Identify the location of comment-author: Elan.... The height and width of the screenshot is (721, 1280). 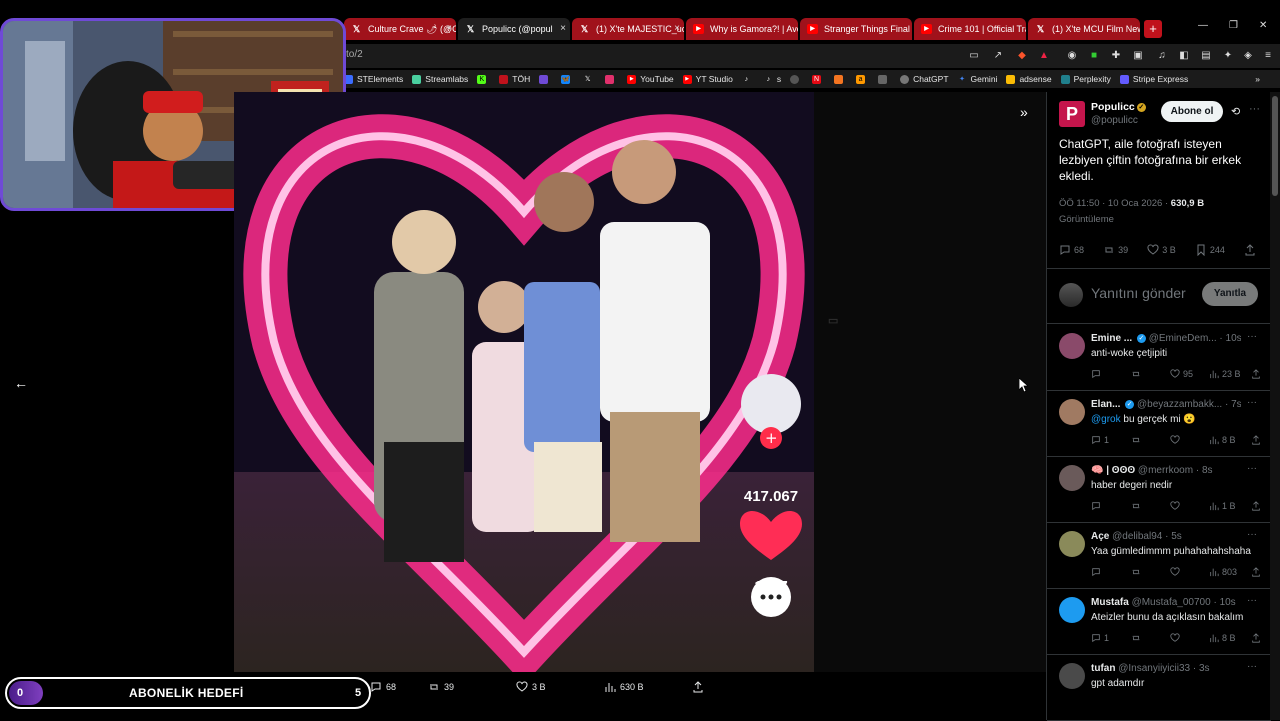
(1105, 404).